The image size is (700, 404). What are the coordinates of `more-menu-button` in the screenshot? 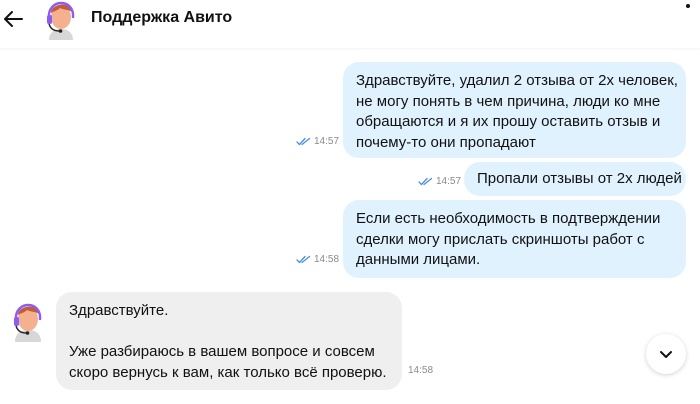 It's located at (688, 9).